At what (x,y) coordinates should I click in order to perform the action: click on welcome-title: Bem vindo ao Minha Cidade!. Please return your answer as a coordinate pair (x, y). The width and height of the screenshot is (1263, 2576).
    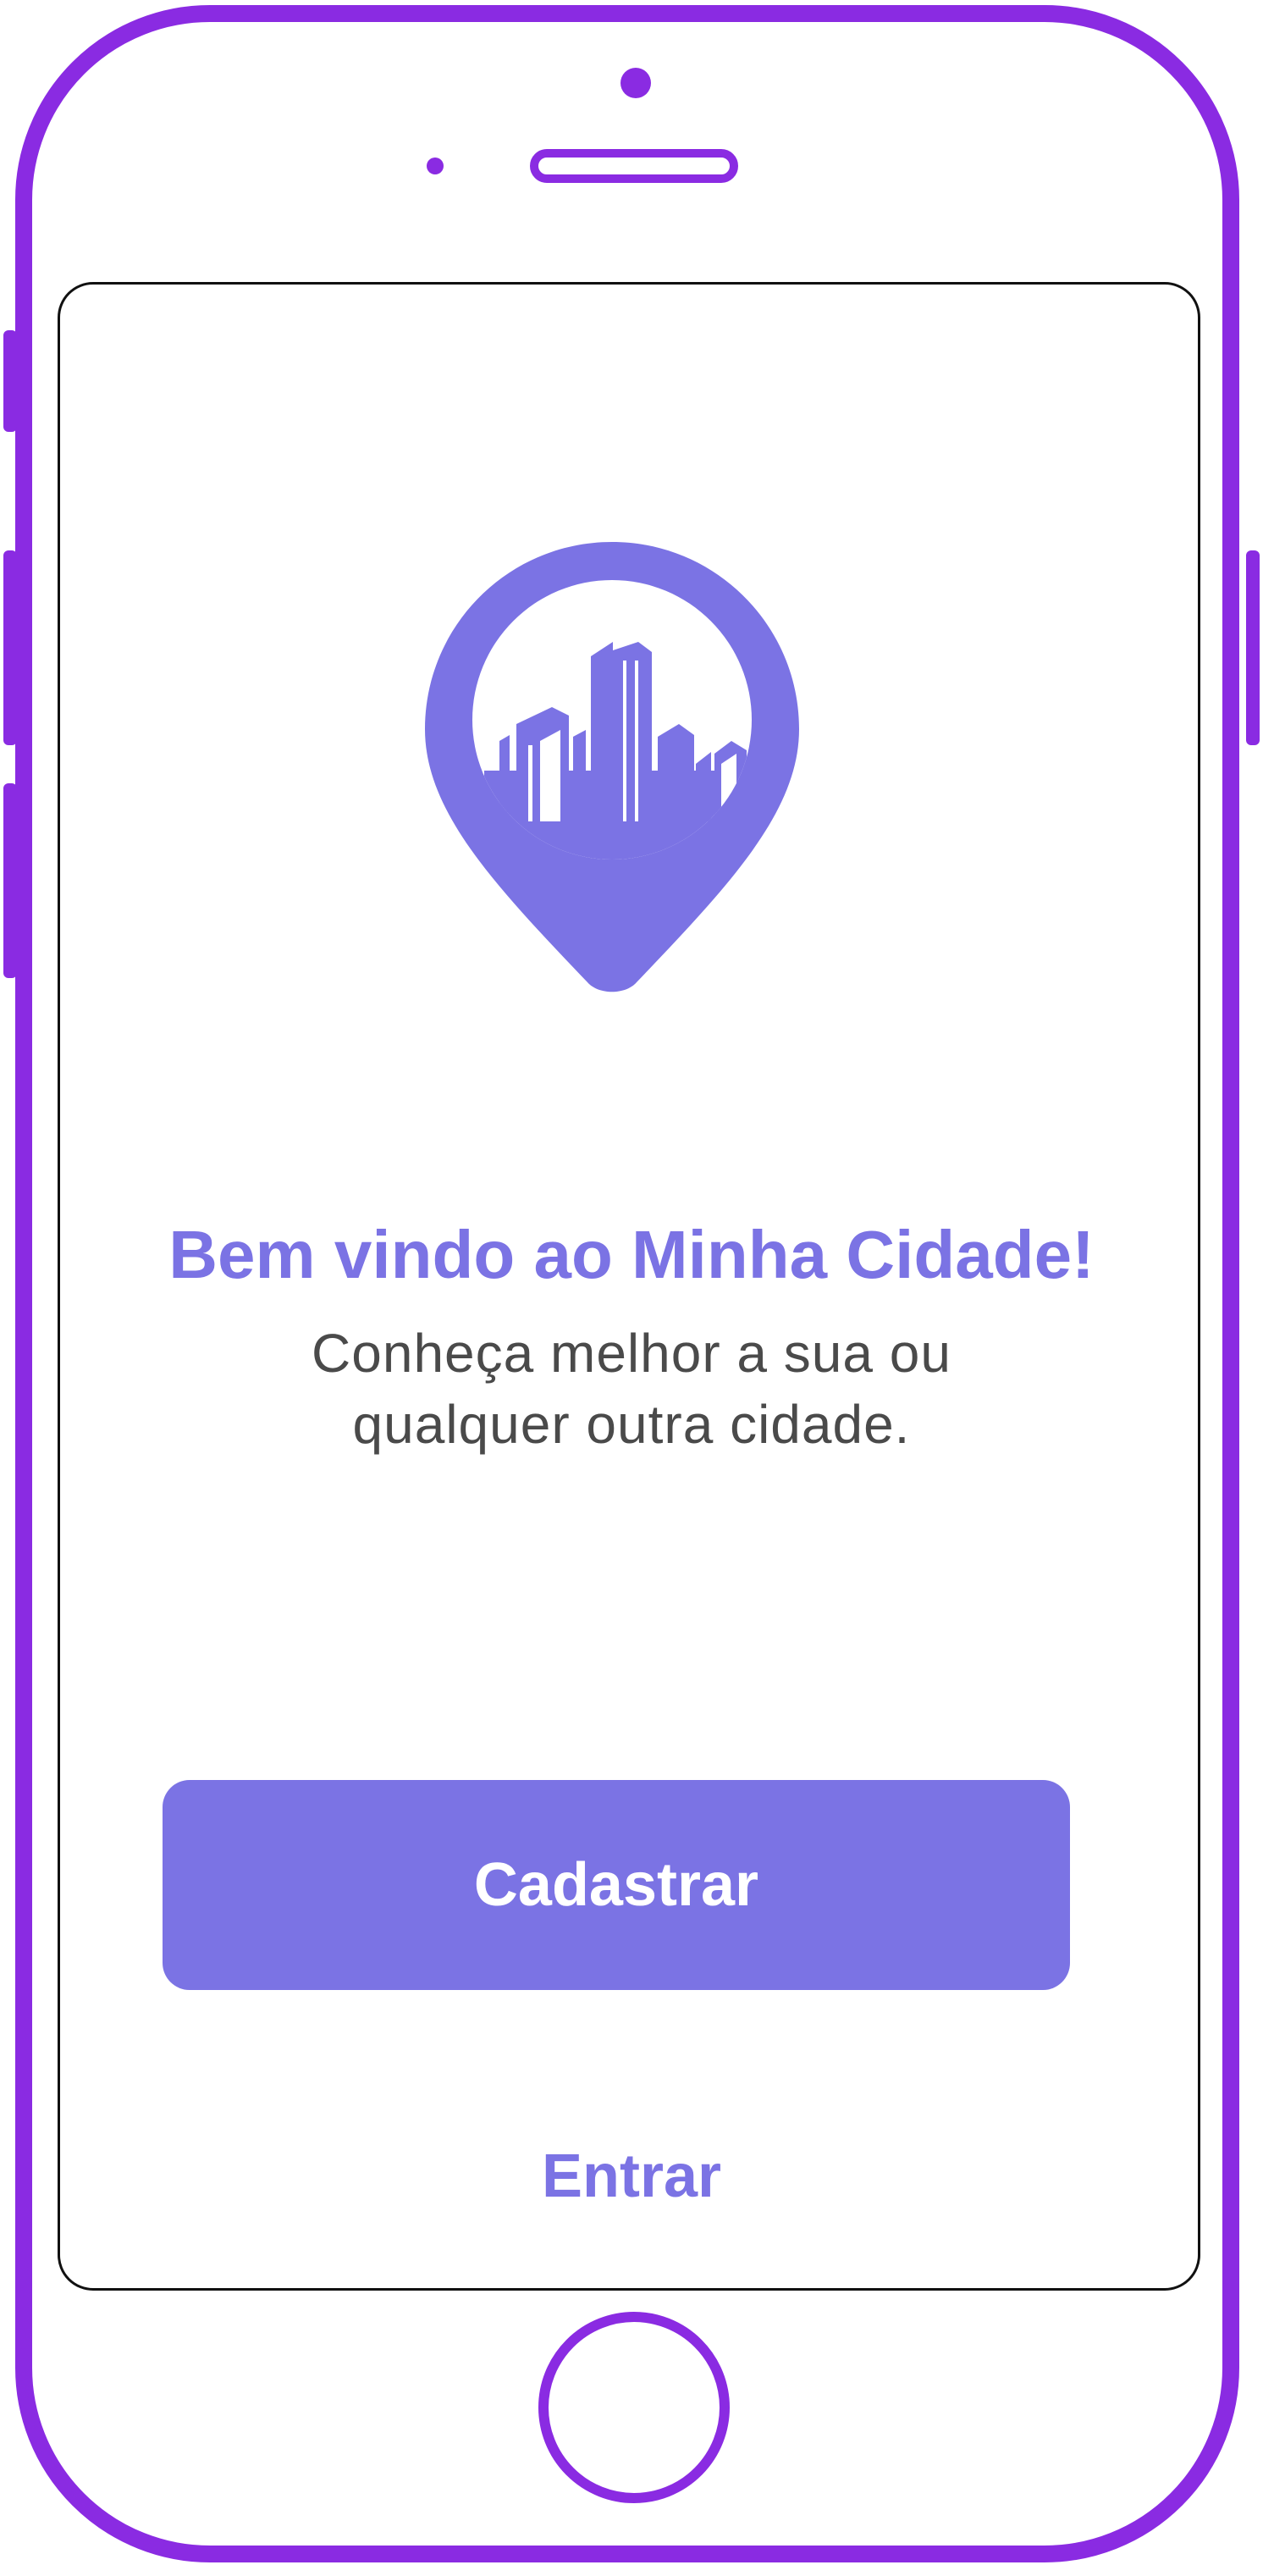
    Looking at the image, I should click on (631, 1254).